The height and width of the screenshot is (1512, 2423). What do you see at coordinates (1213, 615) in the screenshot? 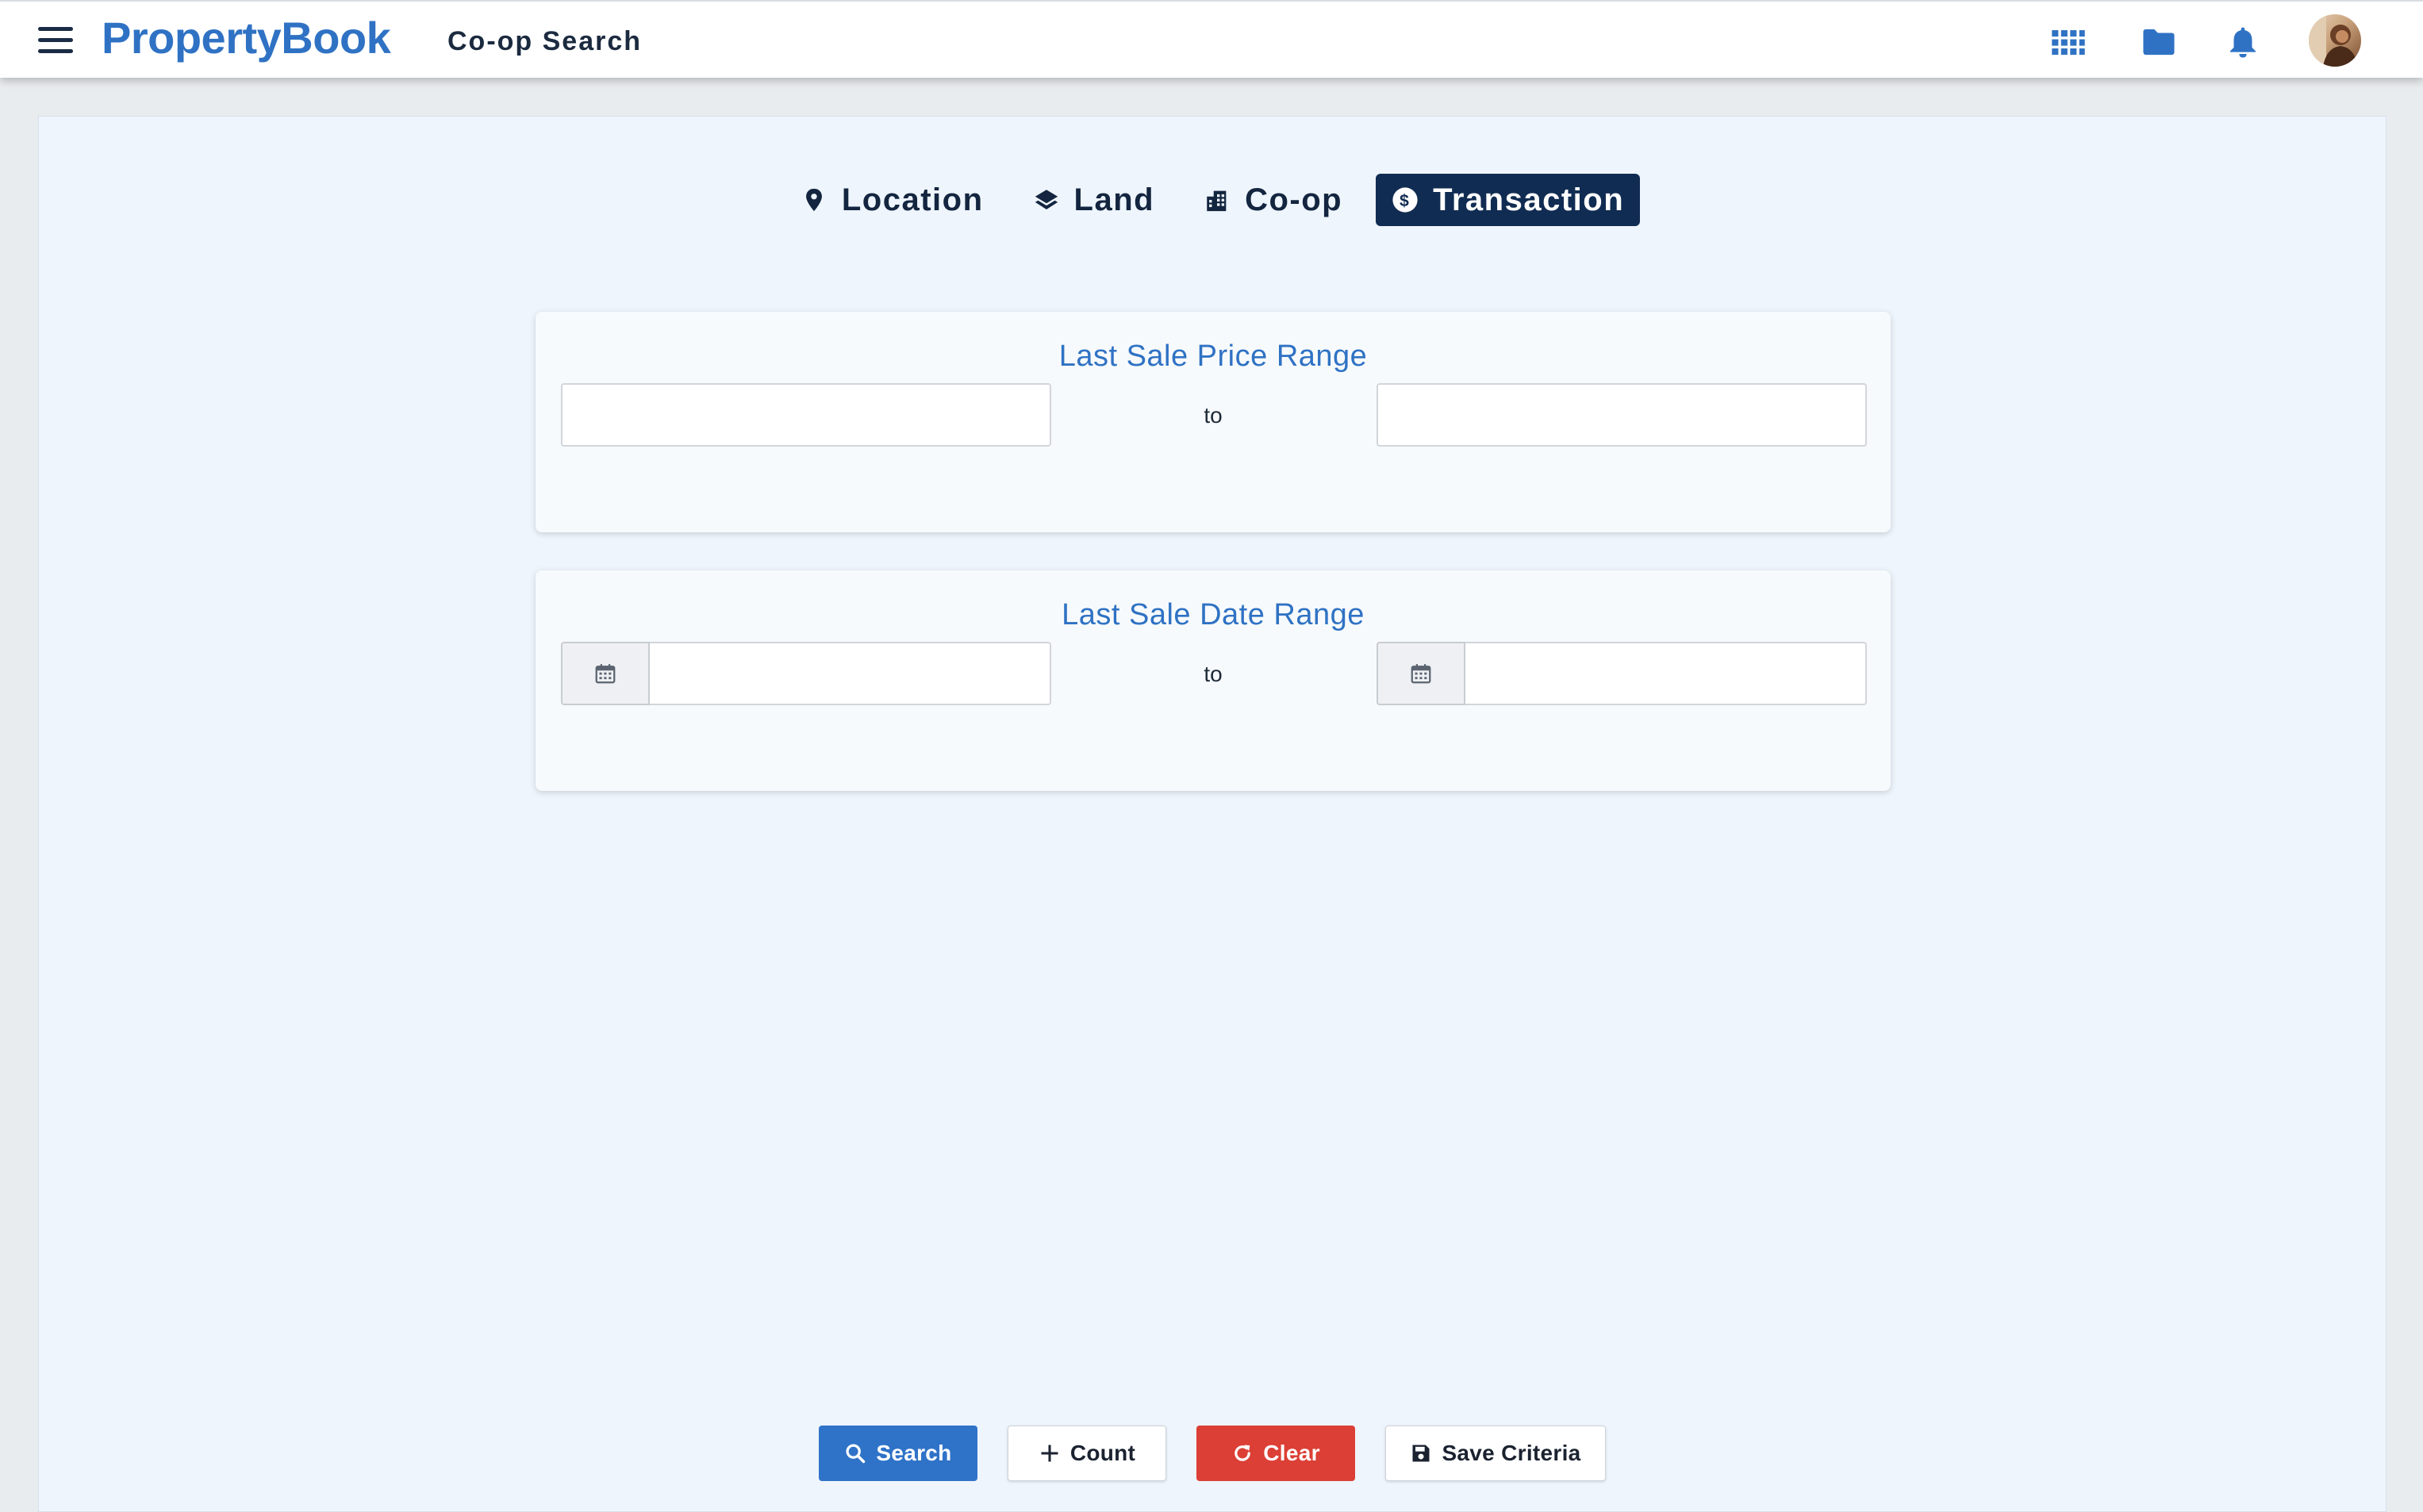
I see `date-range-title: Last Sale Date Range` at bounding box center [1213, 615].